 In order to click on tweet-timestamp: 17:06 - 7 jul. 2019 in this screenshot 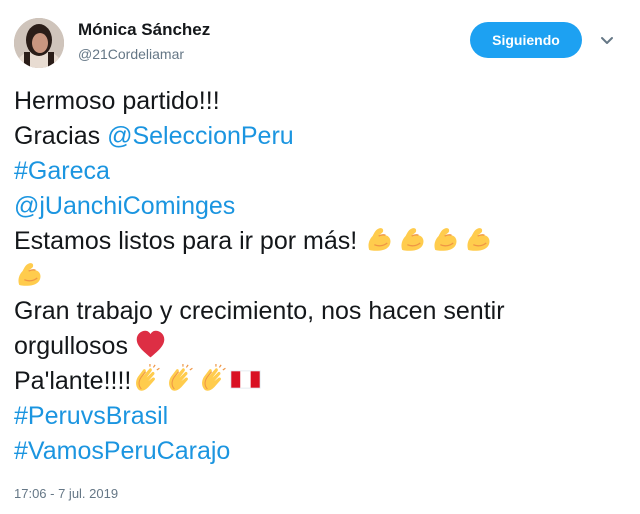, I will do `click(66, 493)`.